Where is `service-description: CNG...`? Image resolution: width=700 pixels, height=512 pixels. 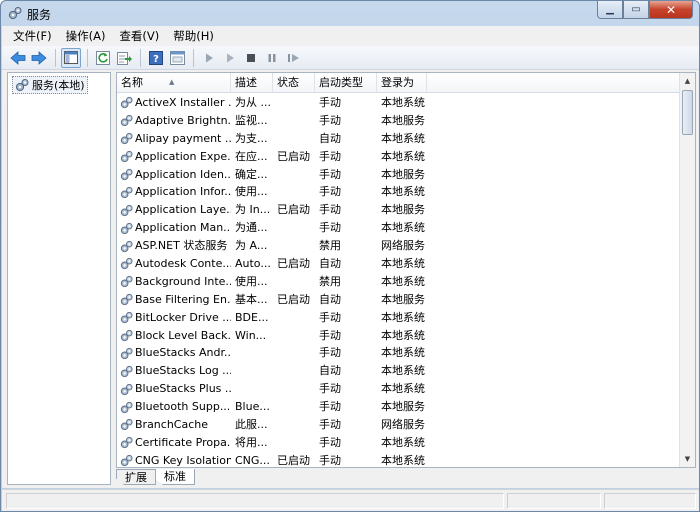
service-description: CNG... is located at coordinates (252, 460).